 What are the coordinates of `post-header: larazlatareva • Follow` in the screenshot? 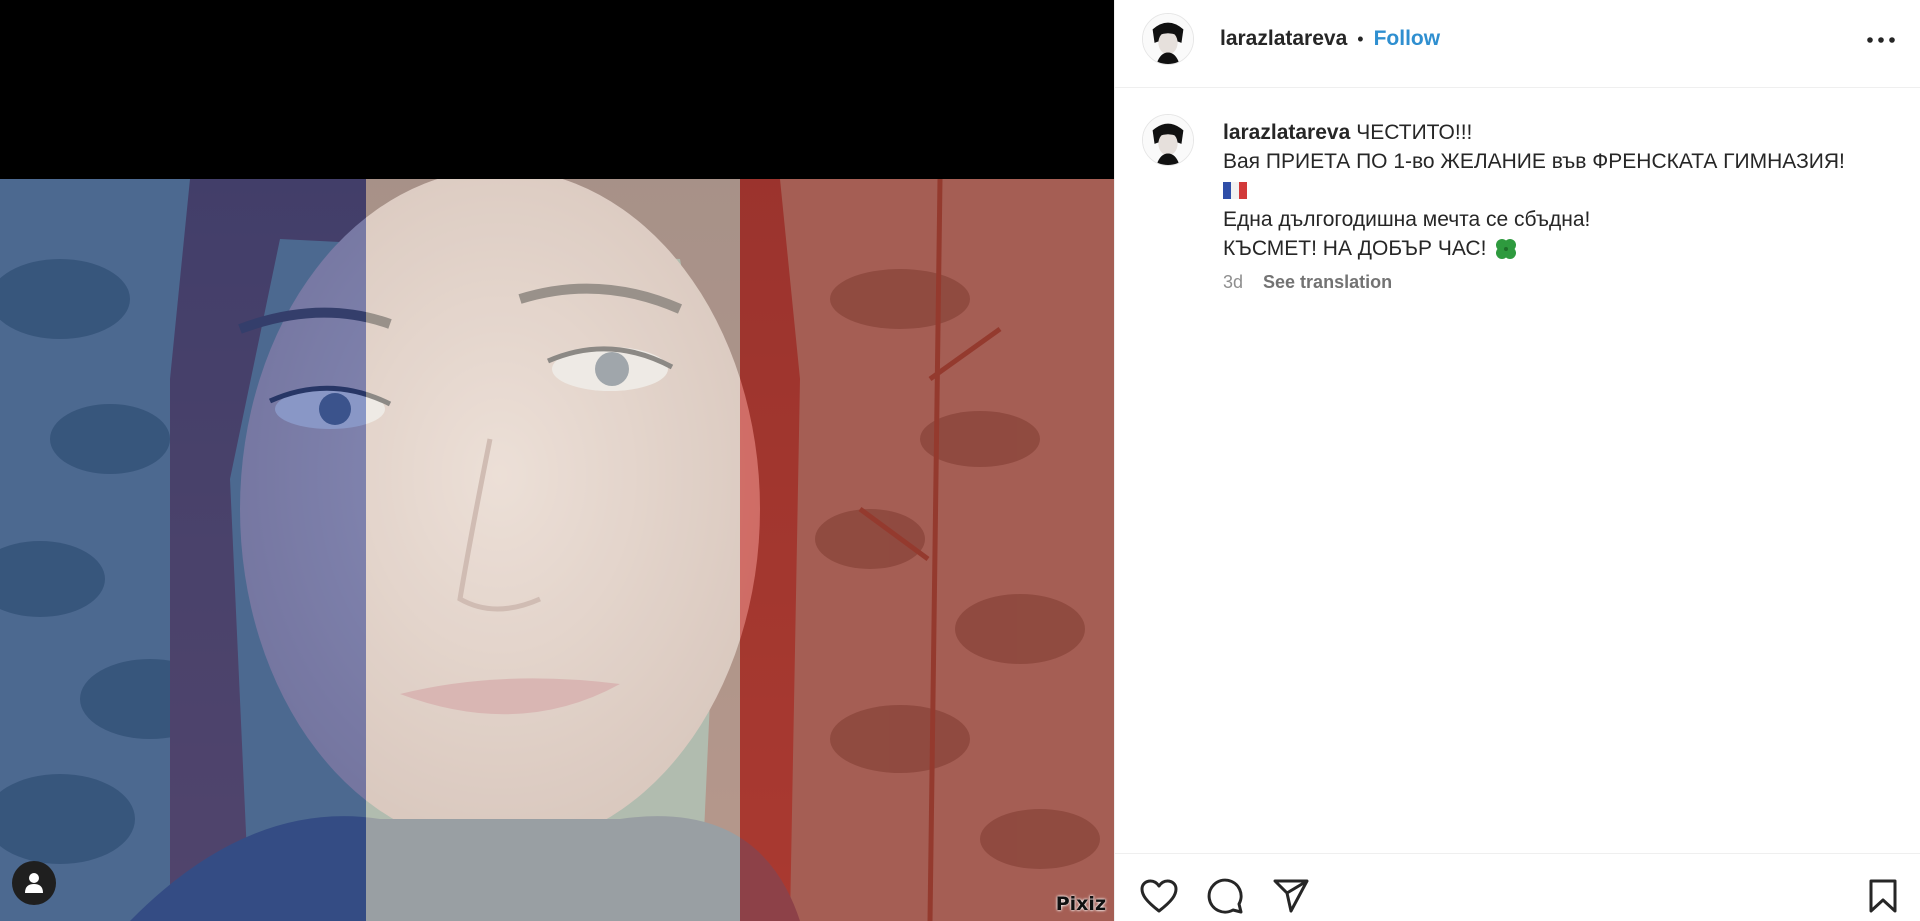 It's located at (1517, 44).